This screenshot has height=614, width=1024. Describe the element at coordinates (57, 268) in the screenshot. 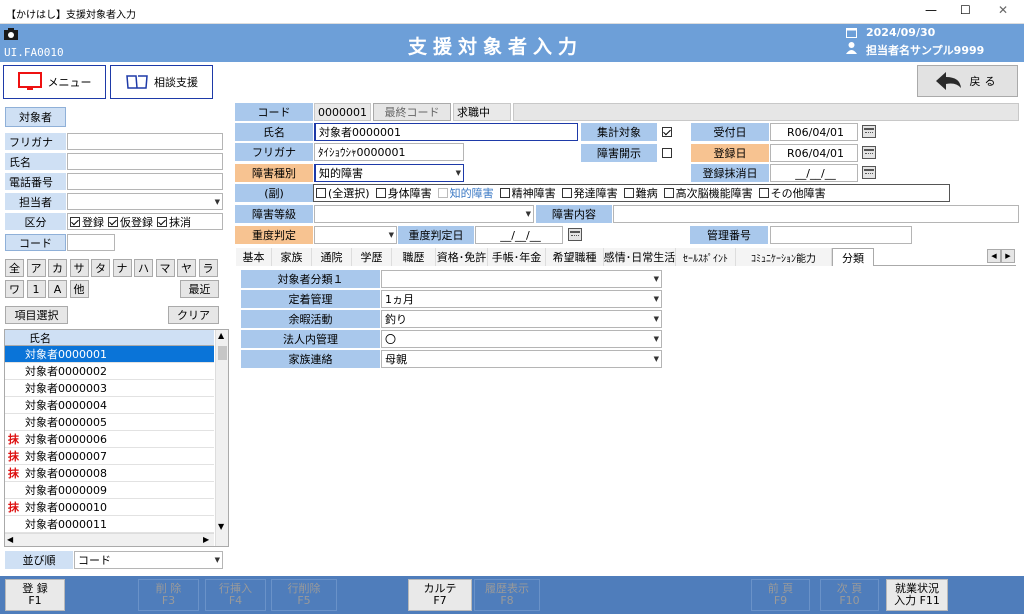

I see `kana-button: カ` at that location.